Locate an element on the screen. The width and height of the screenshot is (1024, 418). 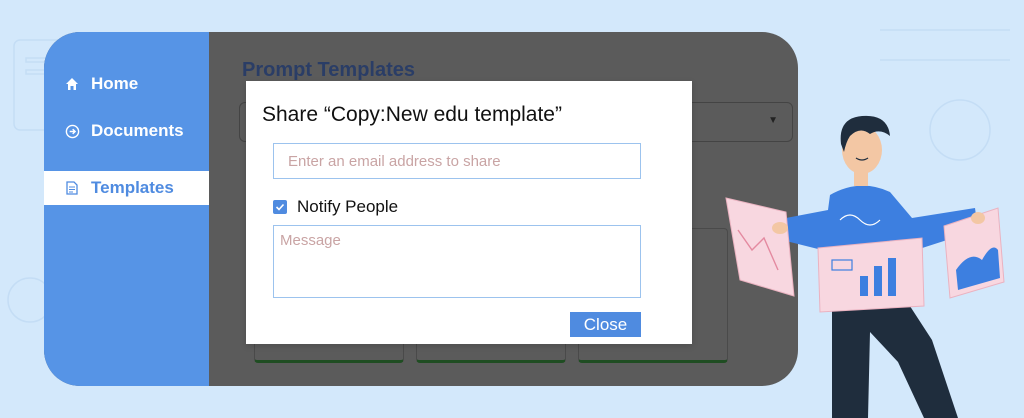
message-field is located at coordinates (457, 261).